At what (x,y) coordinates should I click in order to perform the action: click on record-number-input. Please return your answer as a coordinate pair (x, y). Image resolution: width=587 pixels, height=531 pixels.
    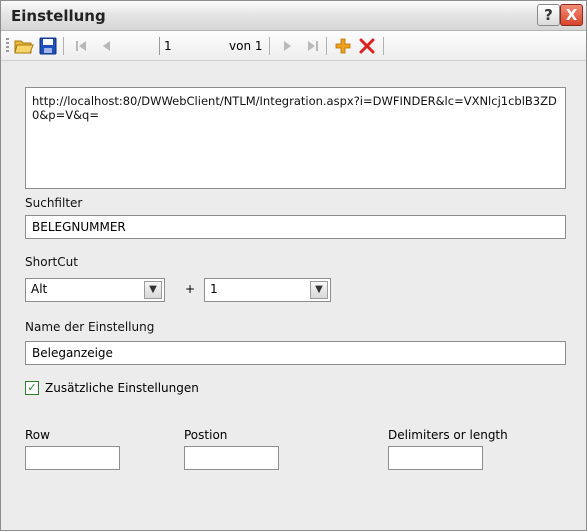
    Looking at the image, I should click on (190, 46).